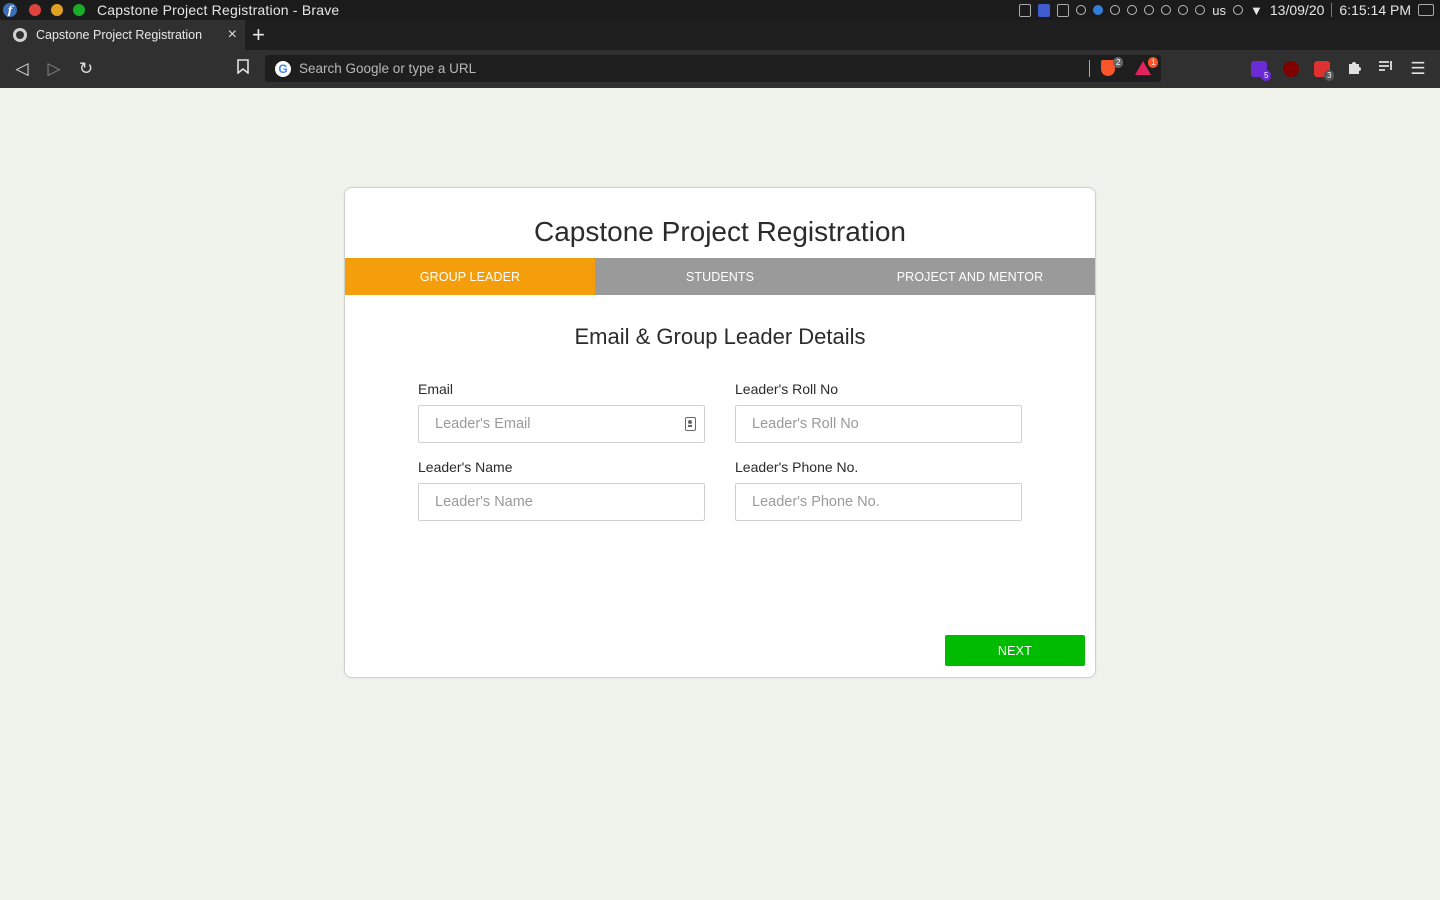 The image size is (1440, 900). I want to click on url-placeholder: Search Google or type a URL, so click(388, 68).